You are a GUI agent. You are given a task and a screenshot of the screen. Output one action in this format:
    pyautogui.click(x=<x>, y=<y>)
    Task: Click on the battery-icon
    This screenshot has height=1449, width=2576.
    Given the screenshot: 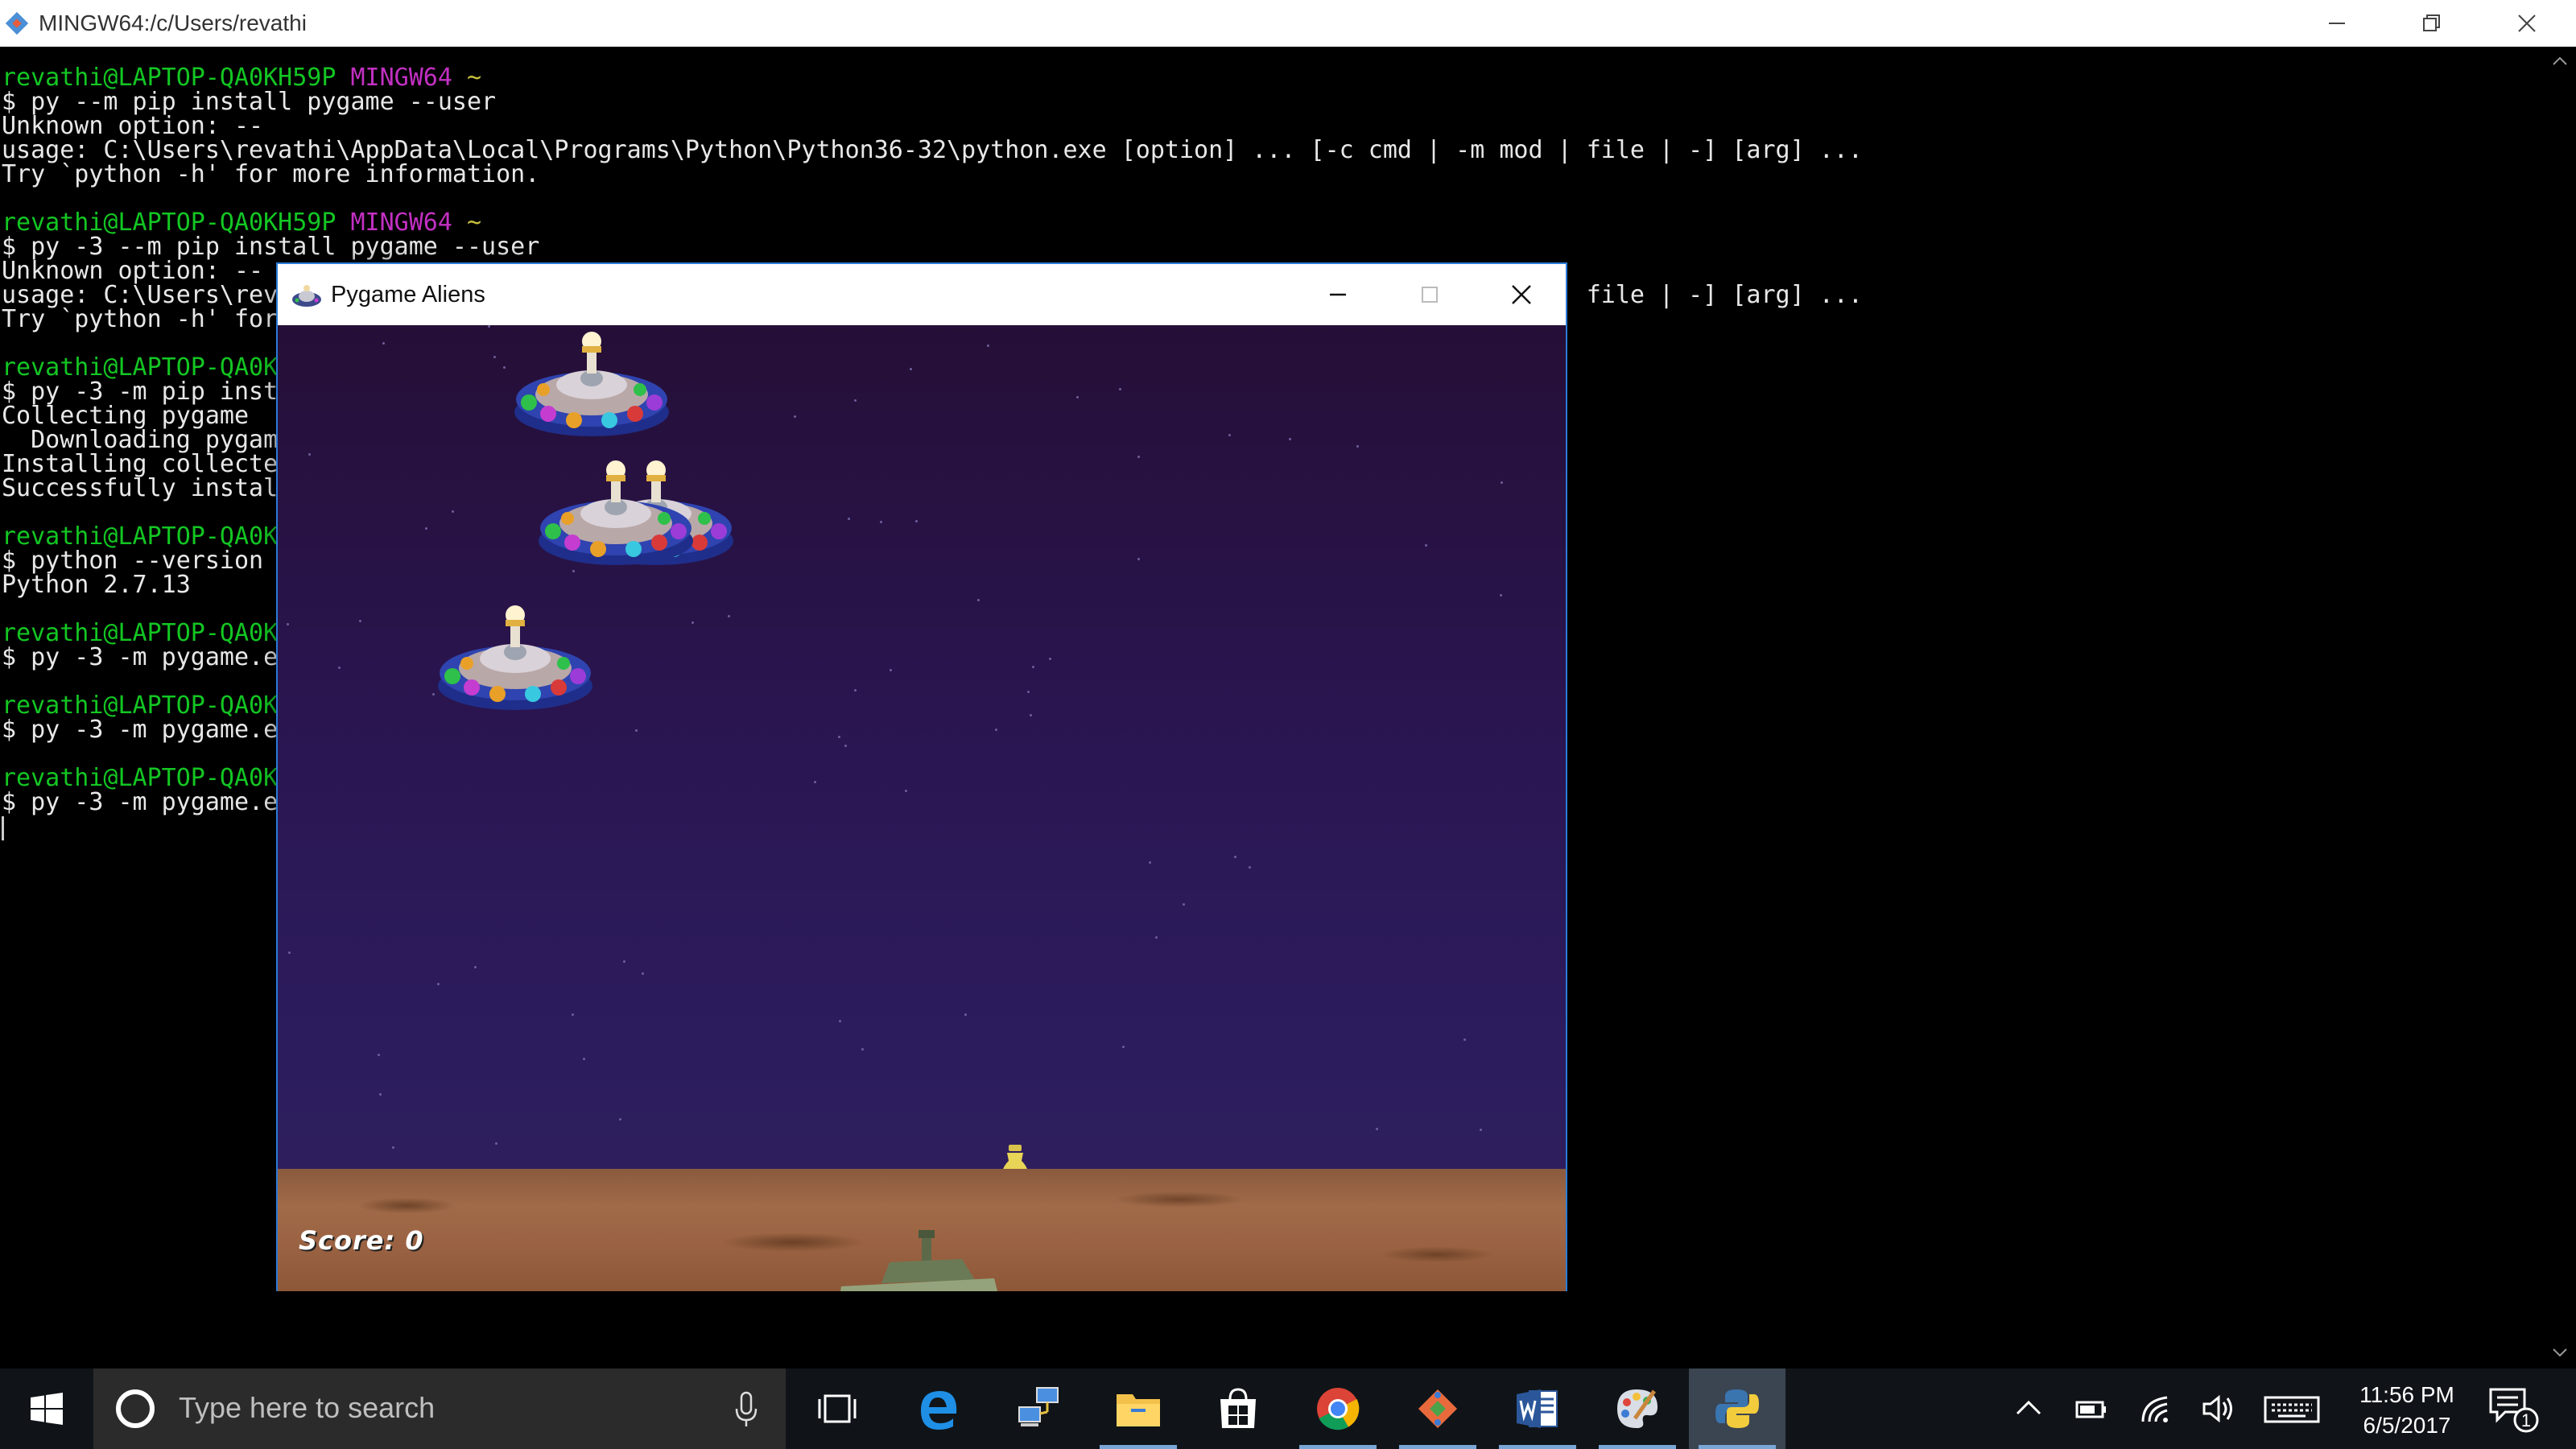 What is the action you would take?
    pyautogui.click(x=2091, y=1409)
    